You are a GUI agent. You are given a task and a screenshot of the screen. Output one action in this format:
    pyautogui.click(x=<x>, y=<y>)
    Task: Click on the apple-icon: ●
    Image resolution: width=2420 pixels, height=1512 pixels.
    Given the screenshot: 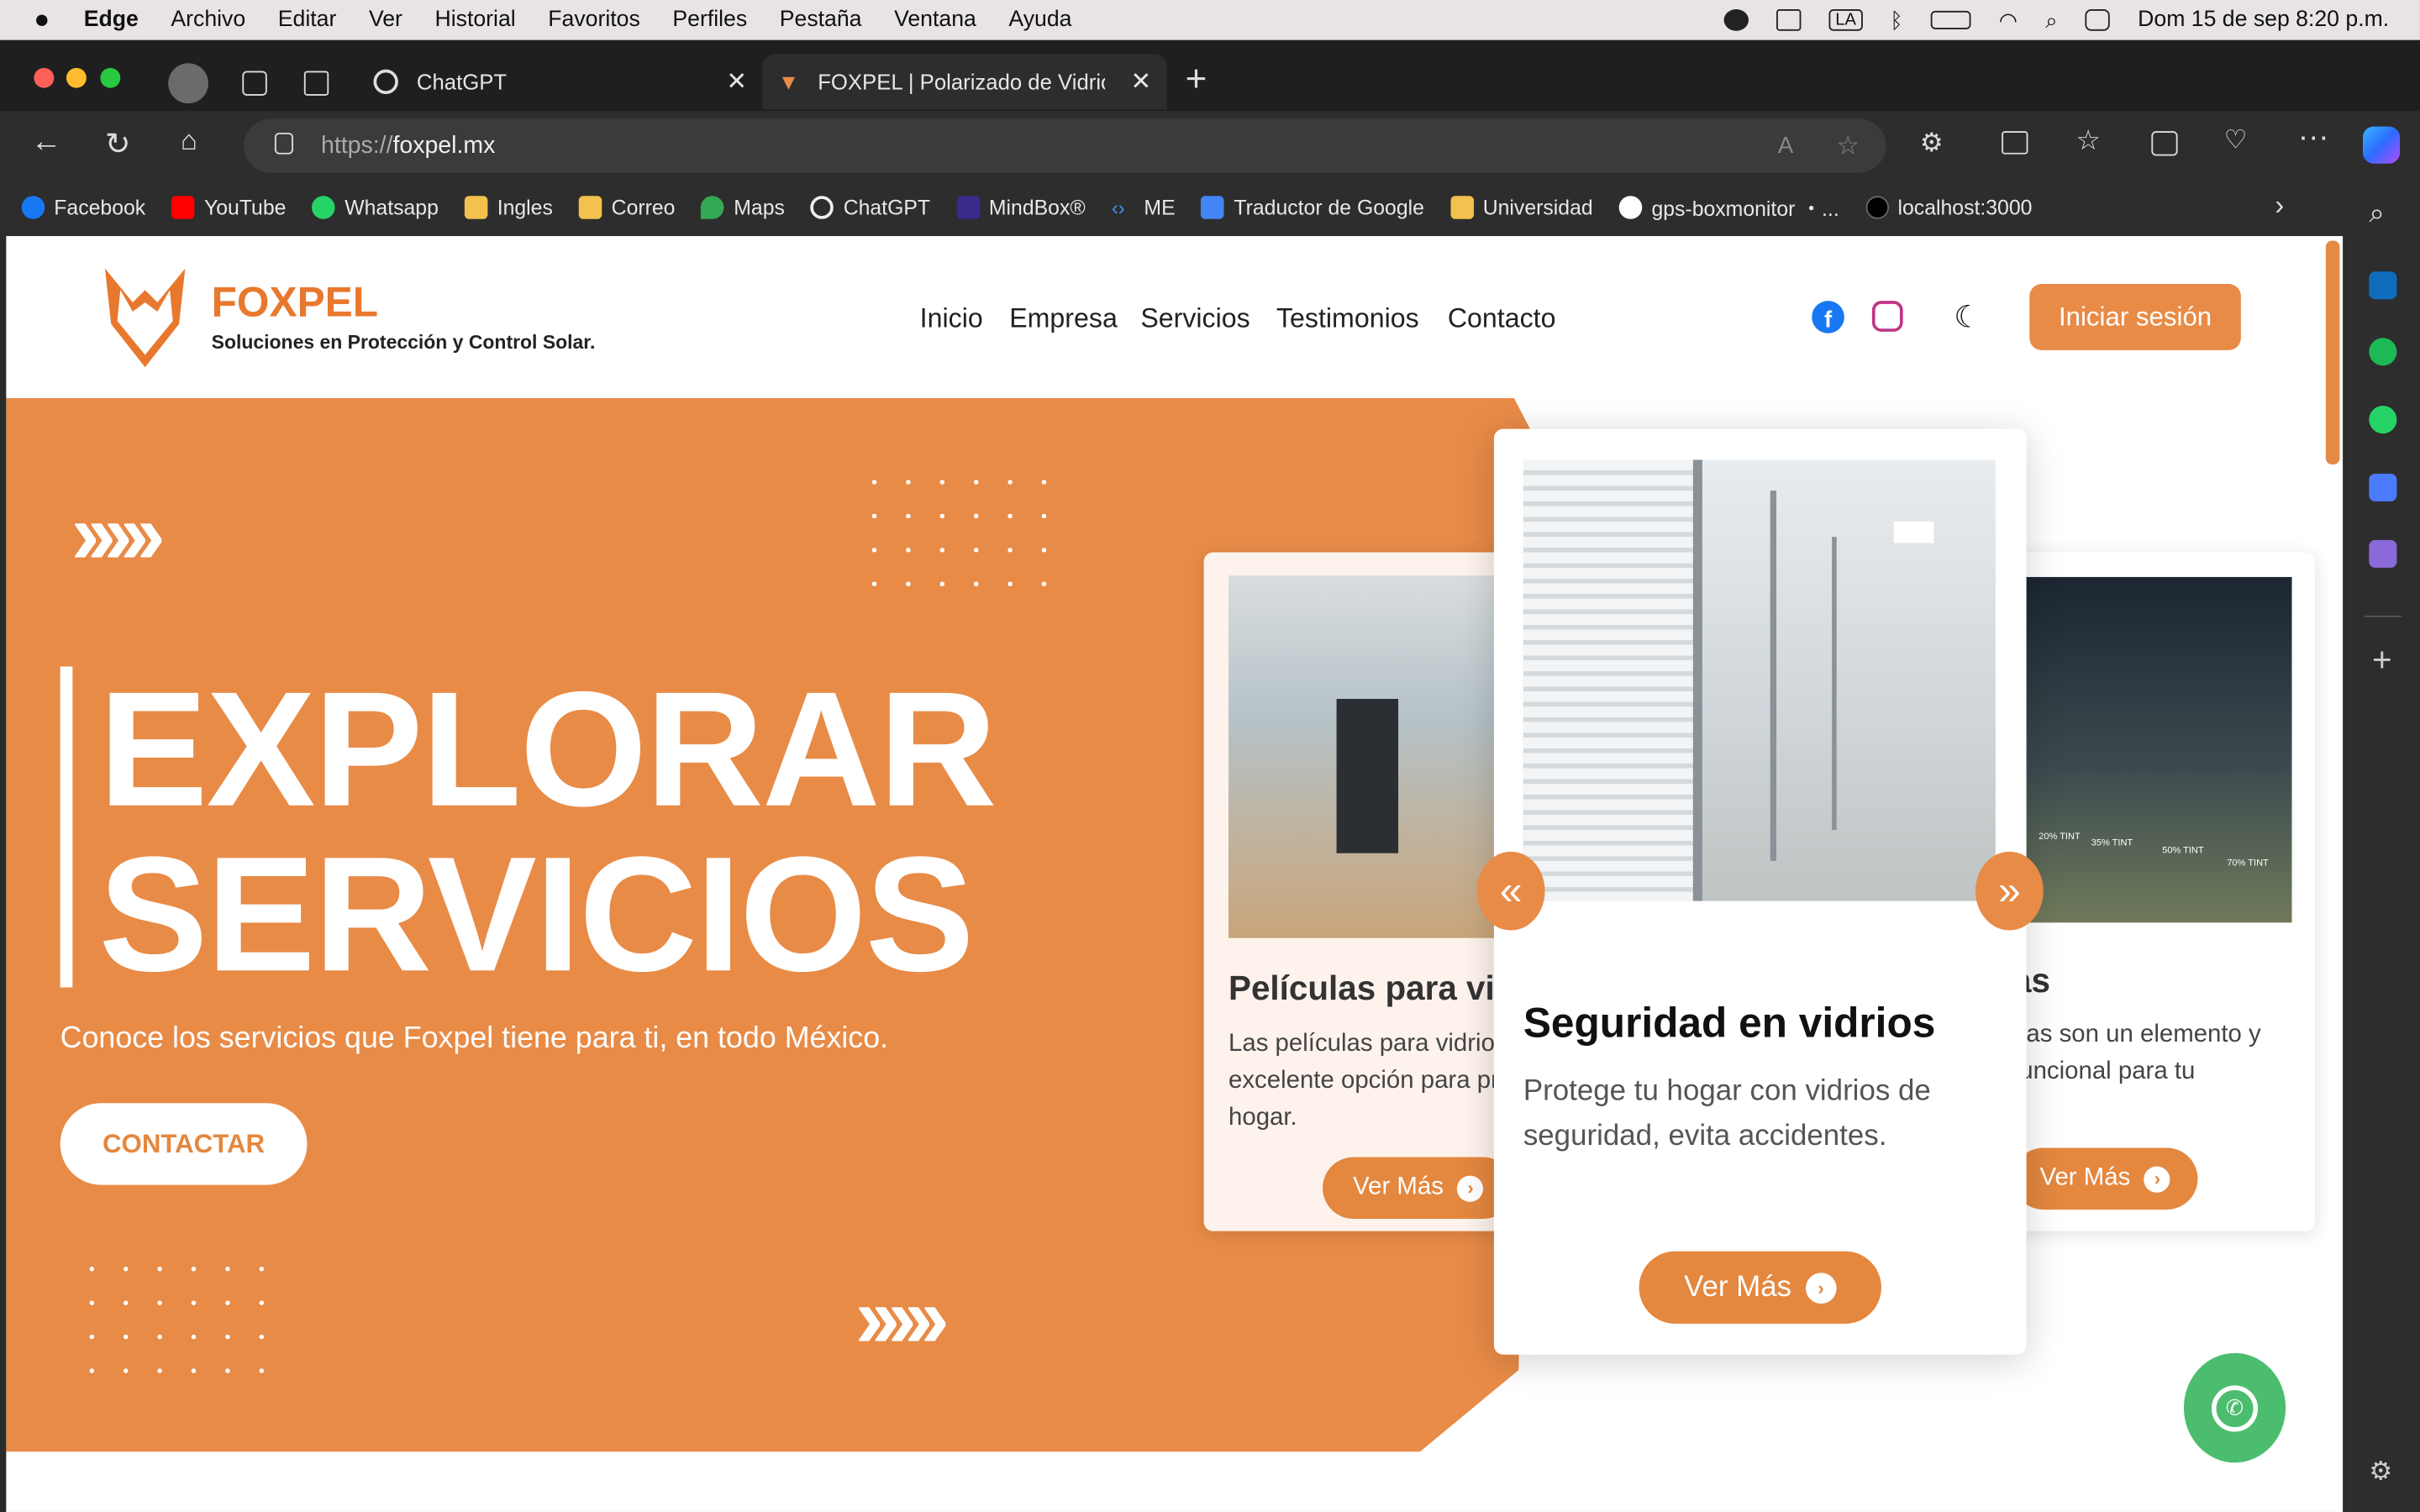 What is the action you would take?
    pyautogui.click(x=42, y=20)
    